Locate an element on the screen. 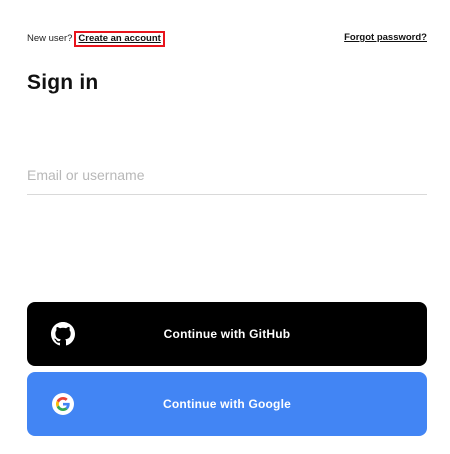 Image resolution: width=450 pixels, height=454 pixels. google-button-label: Continue with Google is located at coordinates (227, 404).